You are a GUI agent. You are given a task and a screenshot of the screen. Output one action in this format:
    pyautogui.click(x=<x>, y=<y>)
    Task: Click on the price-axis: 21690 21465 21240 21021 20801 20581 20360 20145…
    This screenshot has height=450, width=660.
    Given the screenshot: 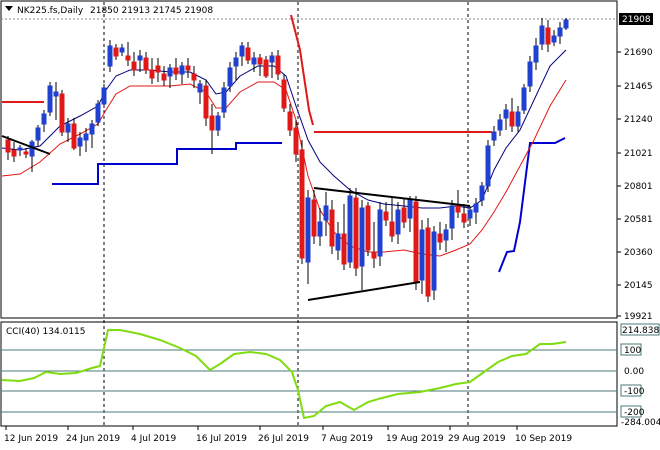 What is the action you would take?
    pyautogui.click(x=635, y=185)
    